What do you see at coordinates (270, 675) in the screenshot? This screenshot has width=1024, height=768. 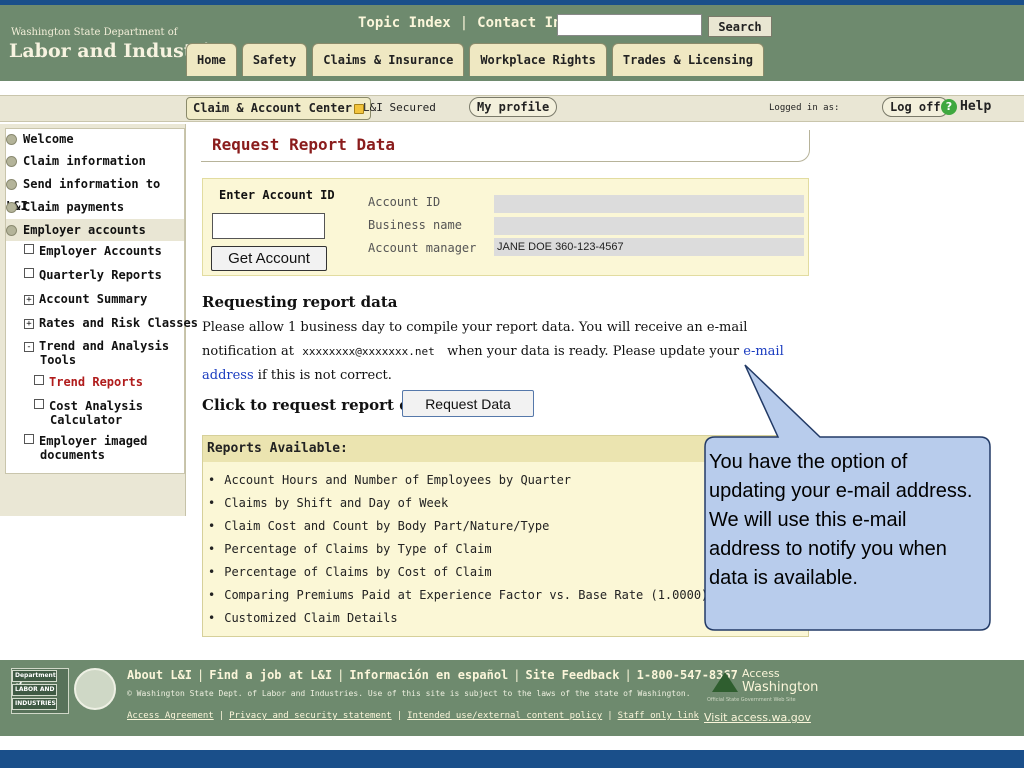 I see `find-job-link: Find a job at L&I` at bounding box center [270, 675].